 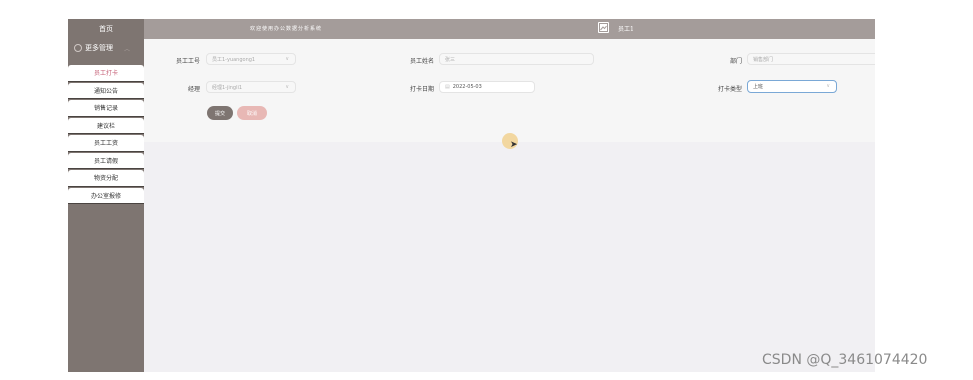 I want to click on menu-section-header: 更多管理 ︿, so click(x=102, y=48).